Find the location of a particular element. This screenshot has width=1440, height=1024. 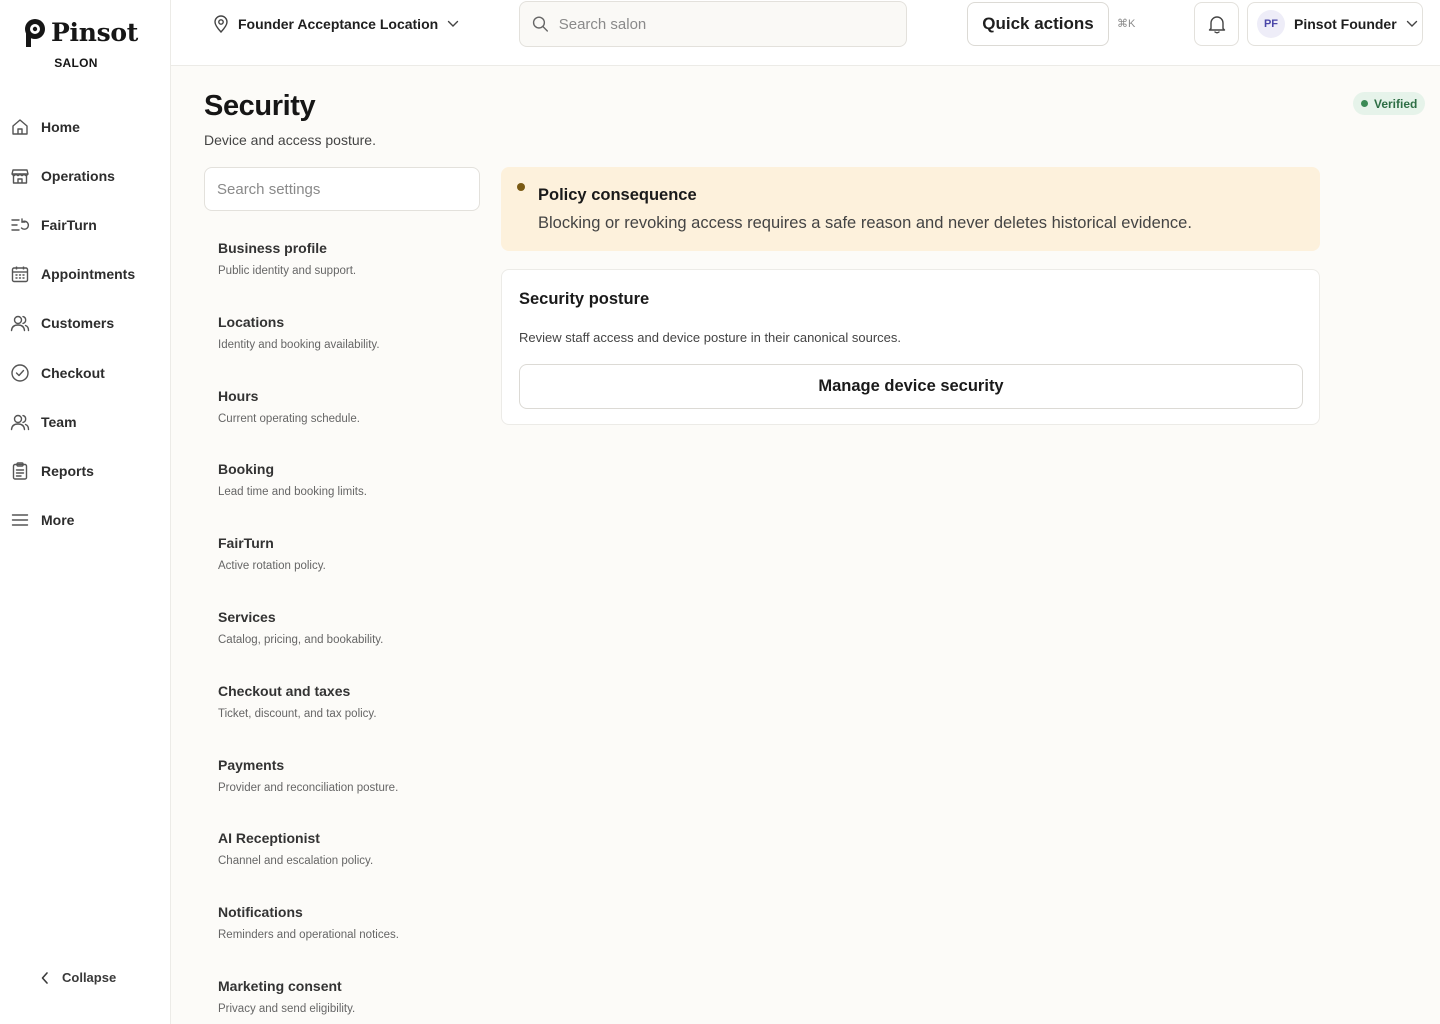

brand-name: Pinsot is located at coordinates (94, 32).